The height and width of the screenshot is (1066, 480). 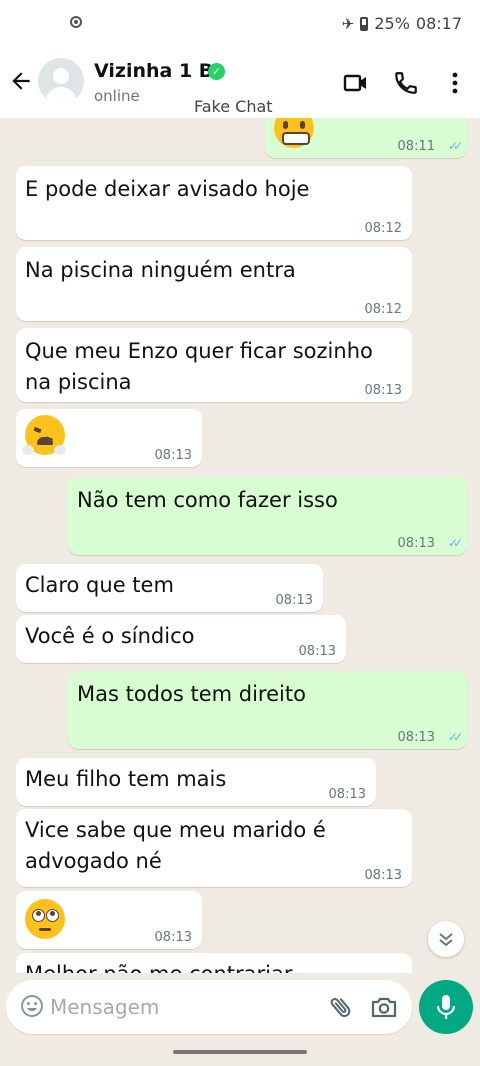 I want to click on more-options-icon, so click(x=455, y=83).